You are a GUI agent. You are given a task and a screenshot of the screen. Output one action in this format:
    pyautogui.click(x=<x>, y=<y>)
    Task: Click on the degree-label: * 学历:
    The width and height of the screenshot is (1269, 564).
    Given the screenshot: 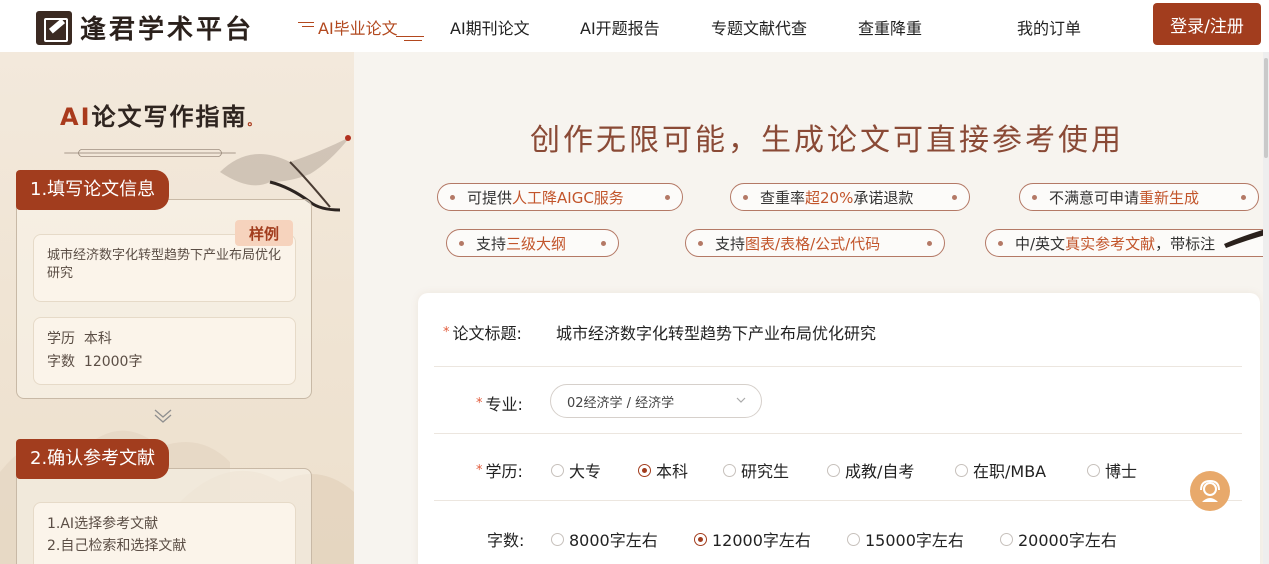 What is the action you would take?
    pyautogui.click(x=499, y=471)
    